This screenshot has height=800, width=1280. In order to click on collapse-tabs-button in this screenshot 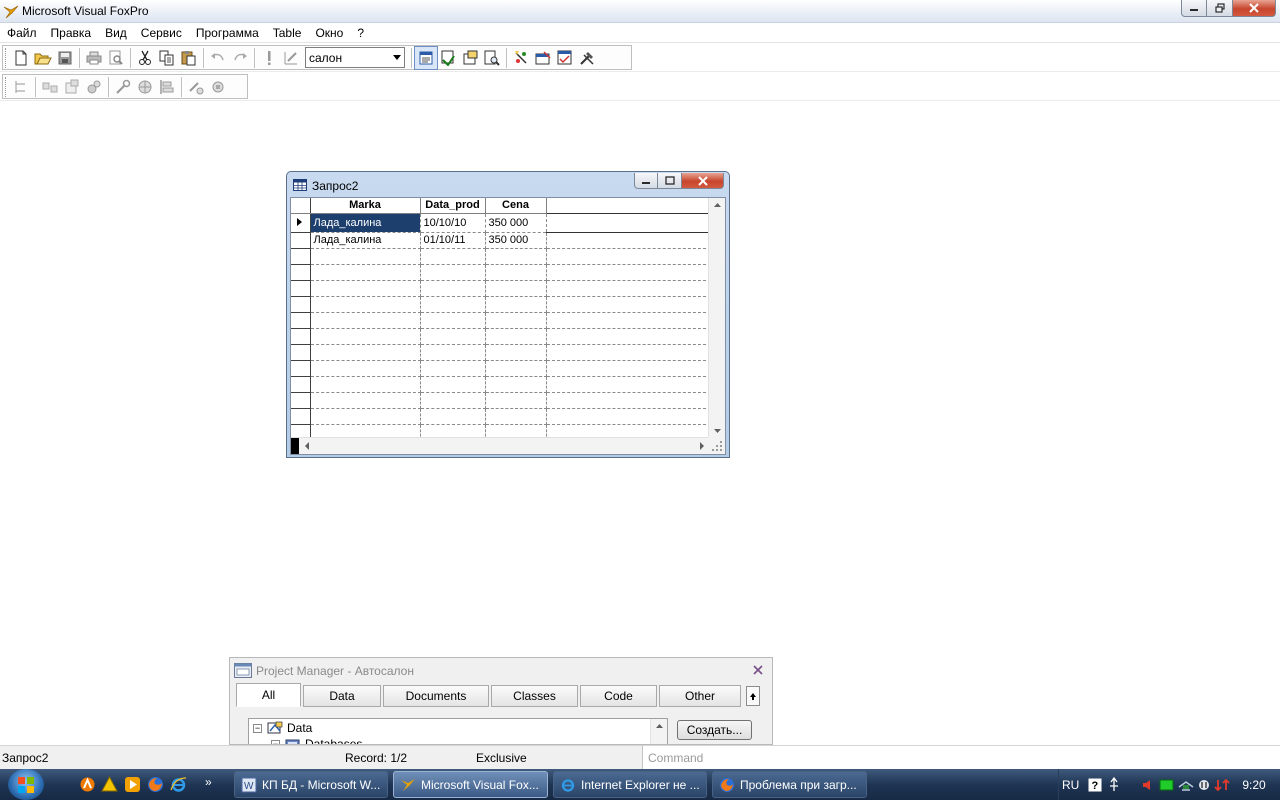, I will do `click(753, 696)`.